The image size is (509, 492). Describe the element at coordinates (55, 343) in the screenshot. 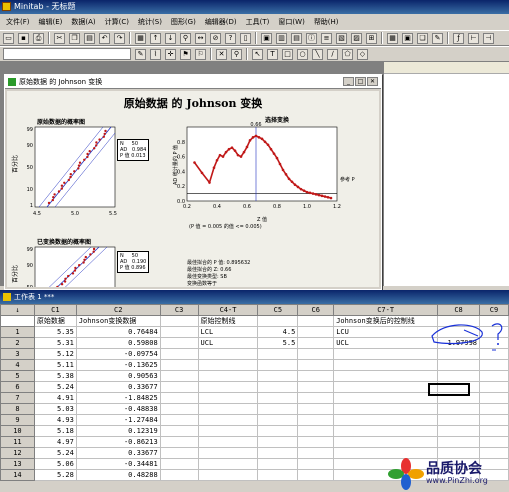

I see `cell: 5.31` at that location.